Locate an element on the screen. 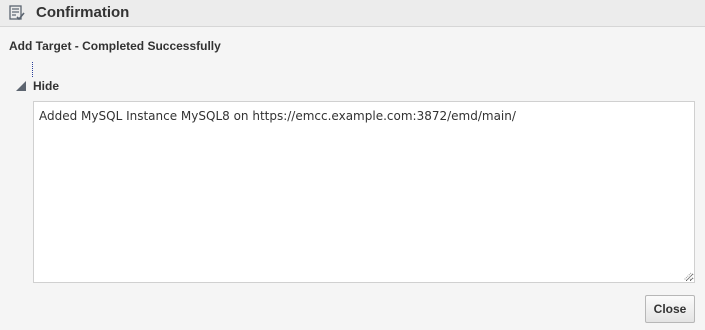 This screenshot has height=330, width=705. status-heading: Add Target - Completed Successfully is located at coordinates (115, 46).